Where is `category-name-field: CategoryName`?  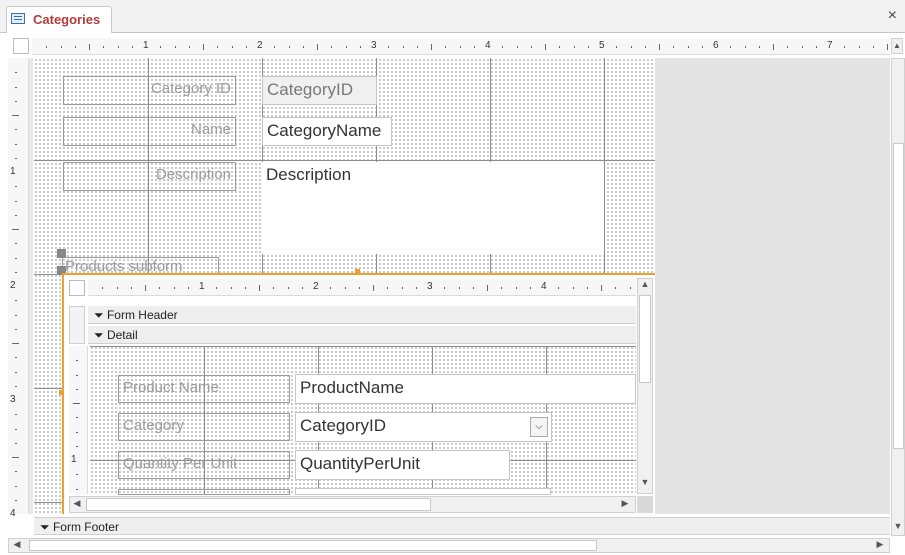
category-name-field: CategoryName is located at coordinates (327, 131).